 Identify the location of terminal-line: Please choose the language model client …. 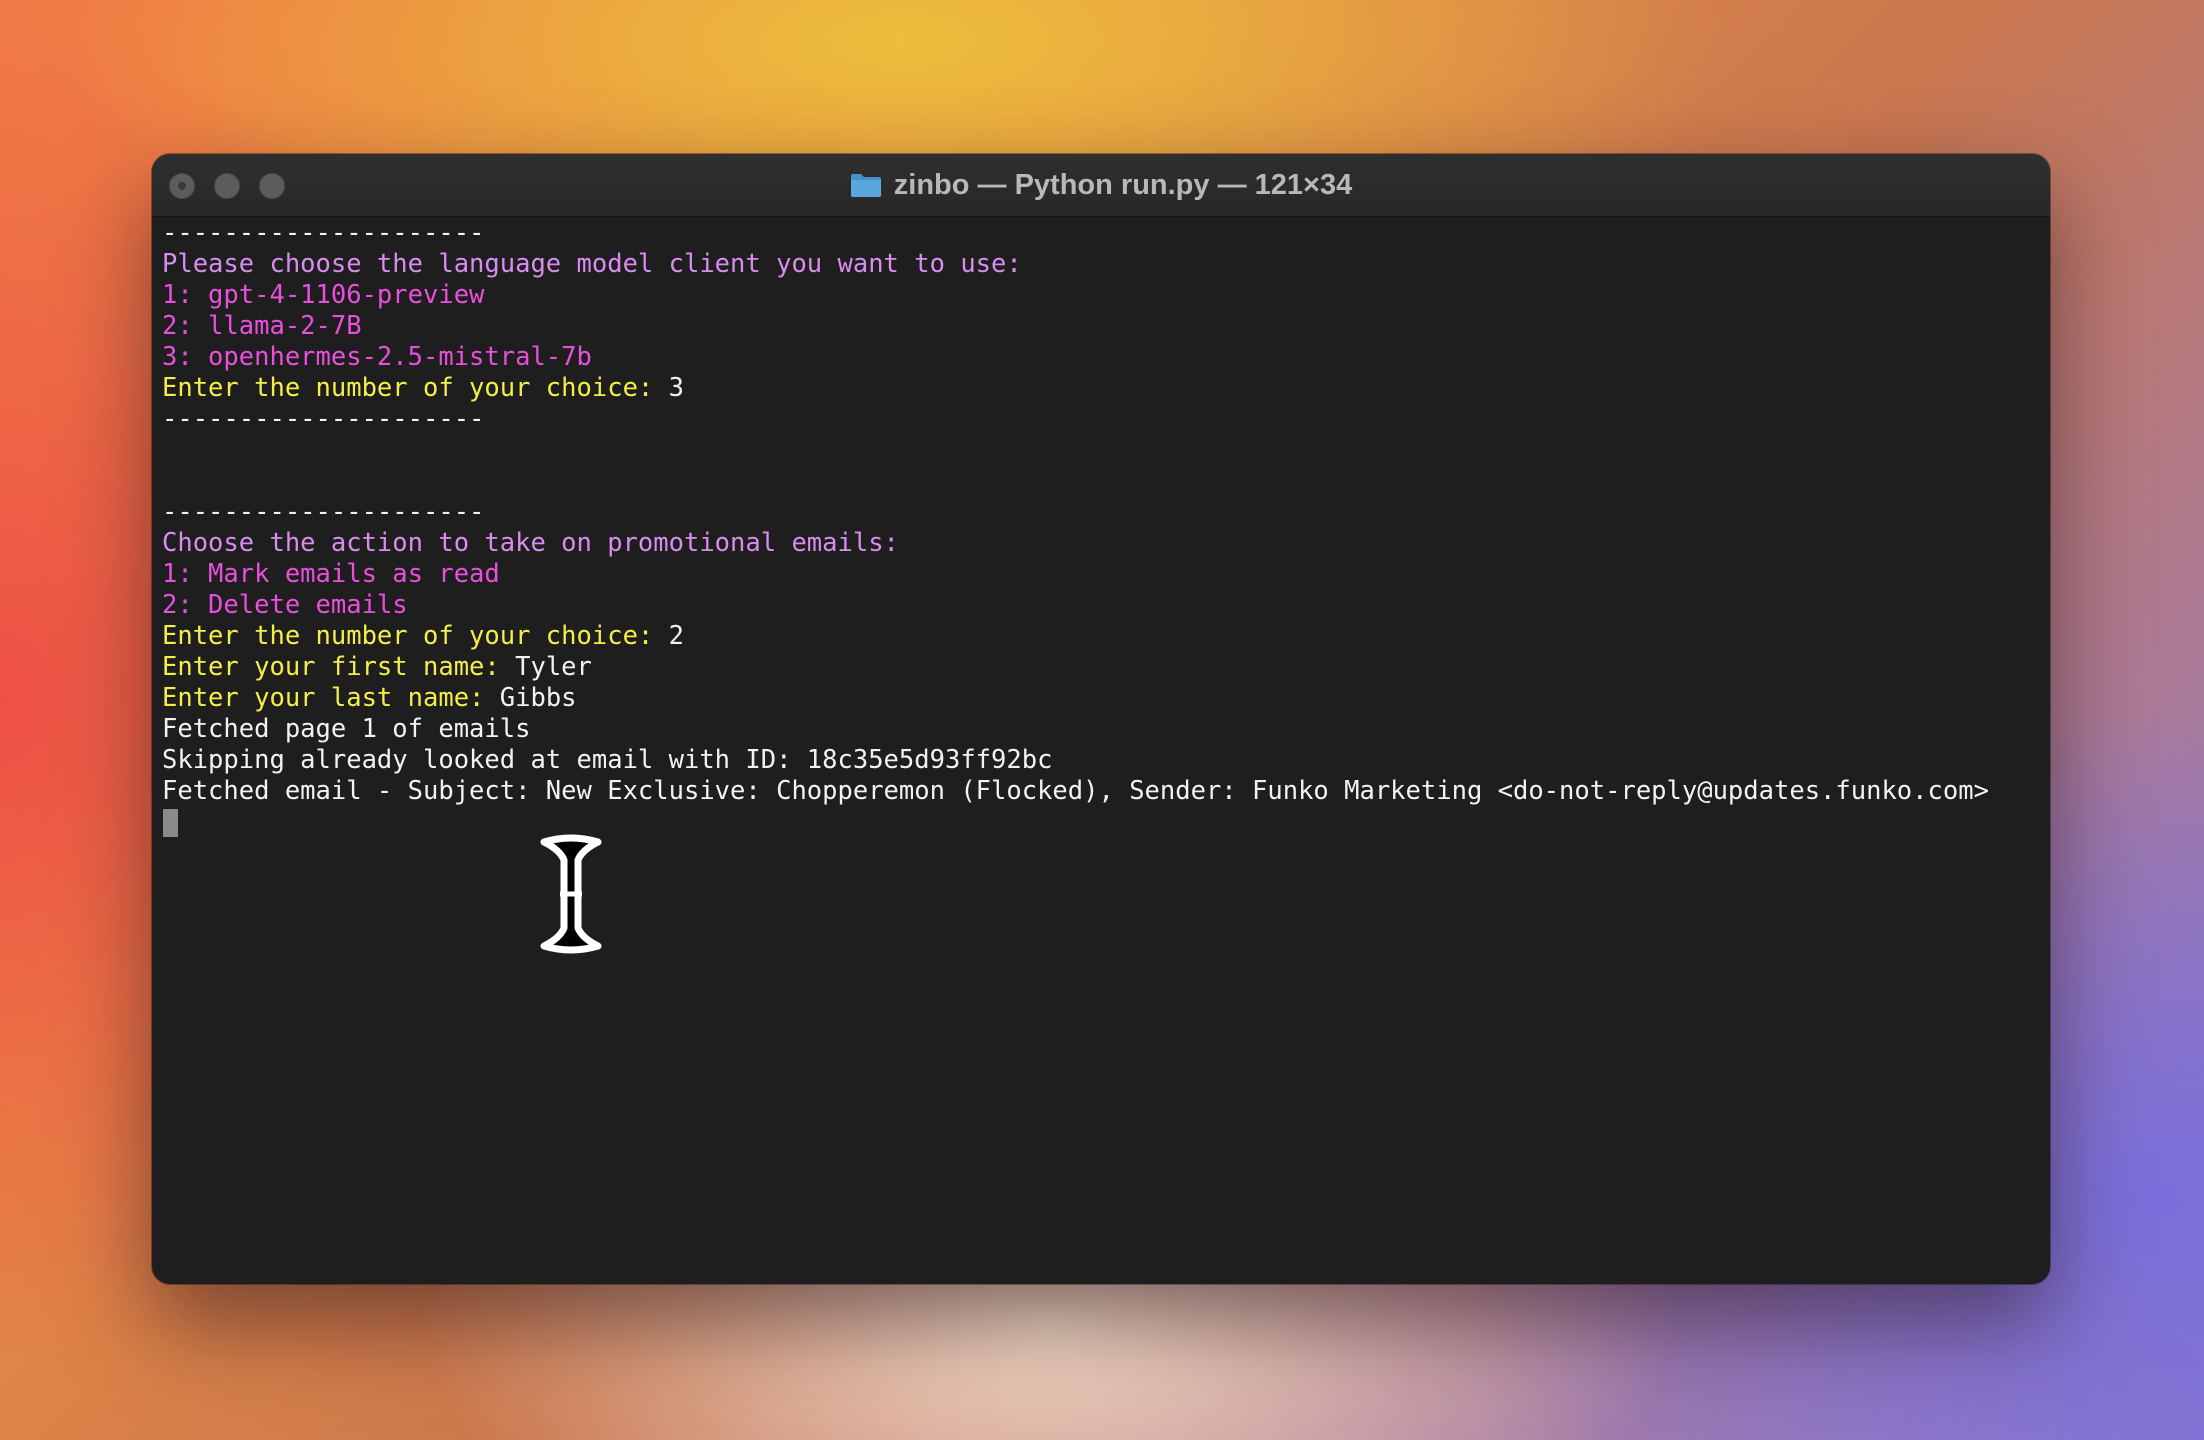
(1101, 264).